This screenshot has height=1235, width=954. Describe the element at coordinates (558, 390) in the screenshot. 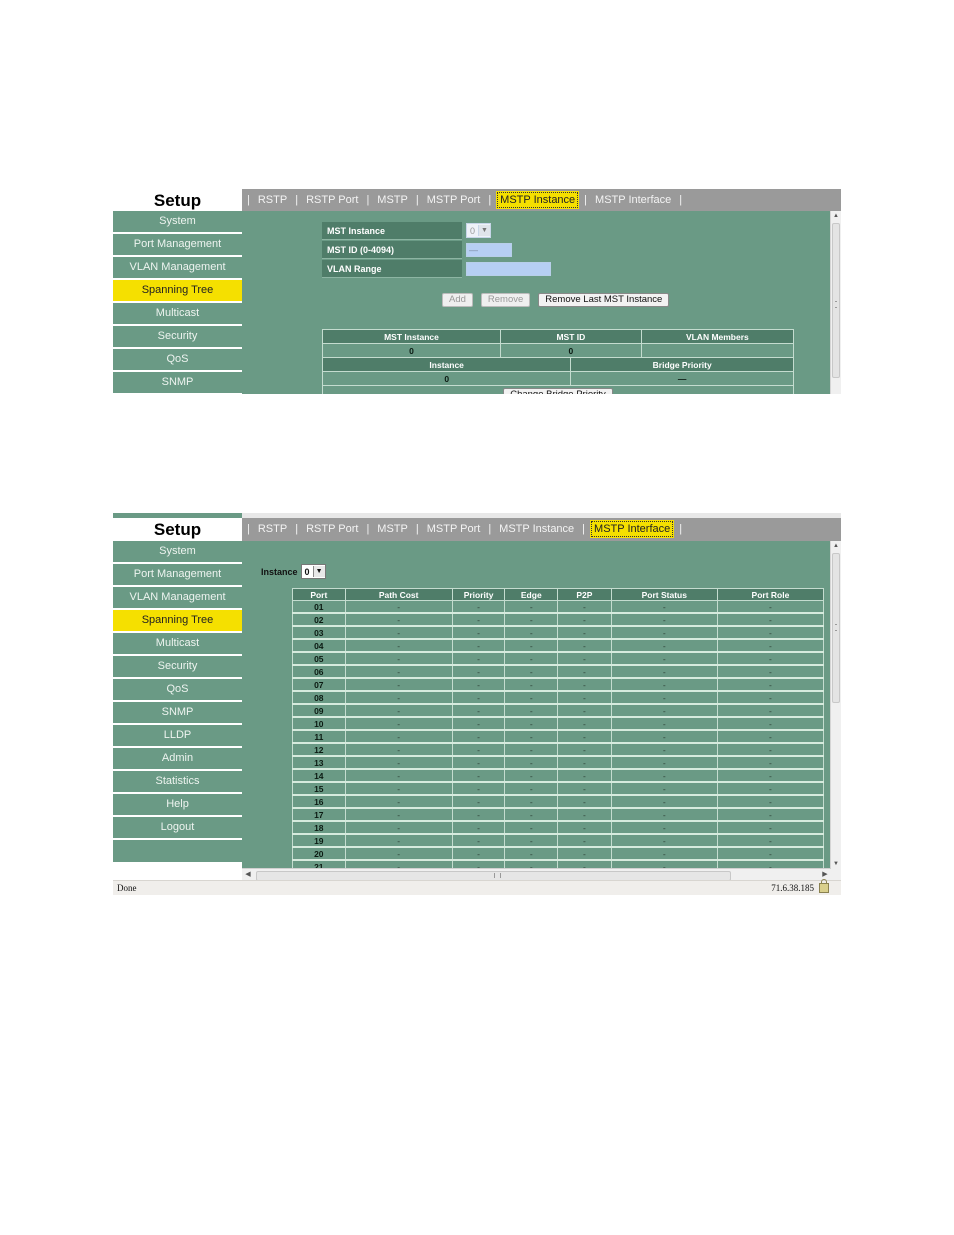

I see `change-bridge-priority-button: Change Bridge Priority` at that location.